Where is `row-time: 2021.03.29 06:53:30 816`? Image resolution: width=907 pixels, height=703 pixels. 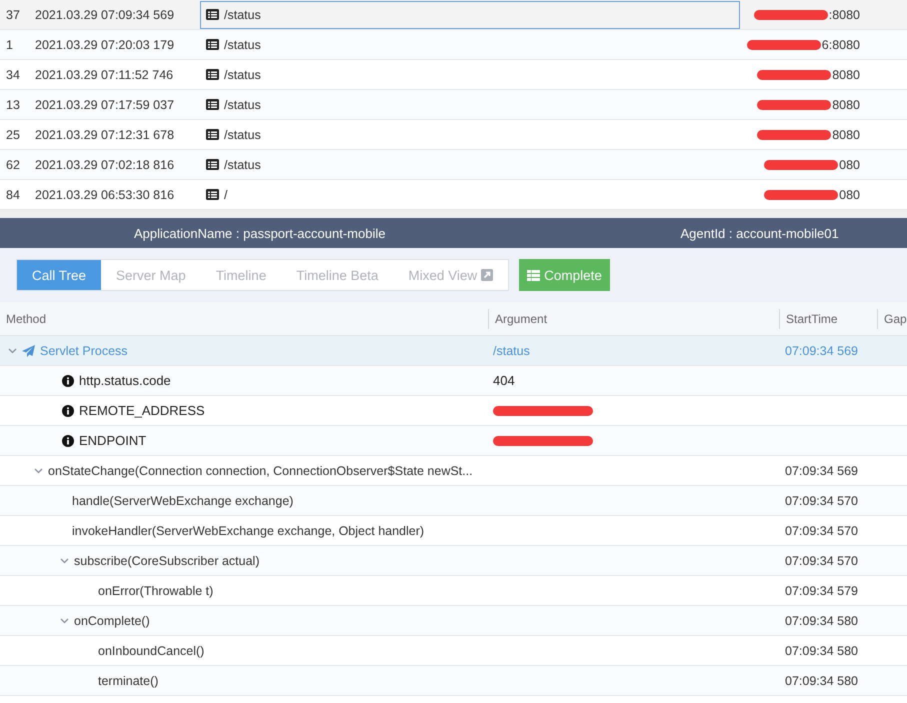 row-time: 2021.03.29 06:53:30 816 is located at coordinates (105, 195).